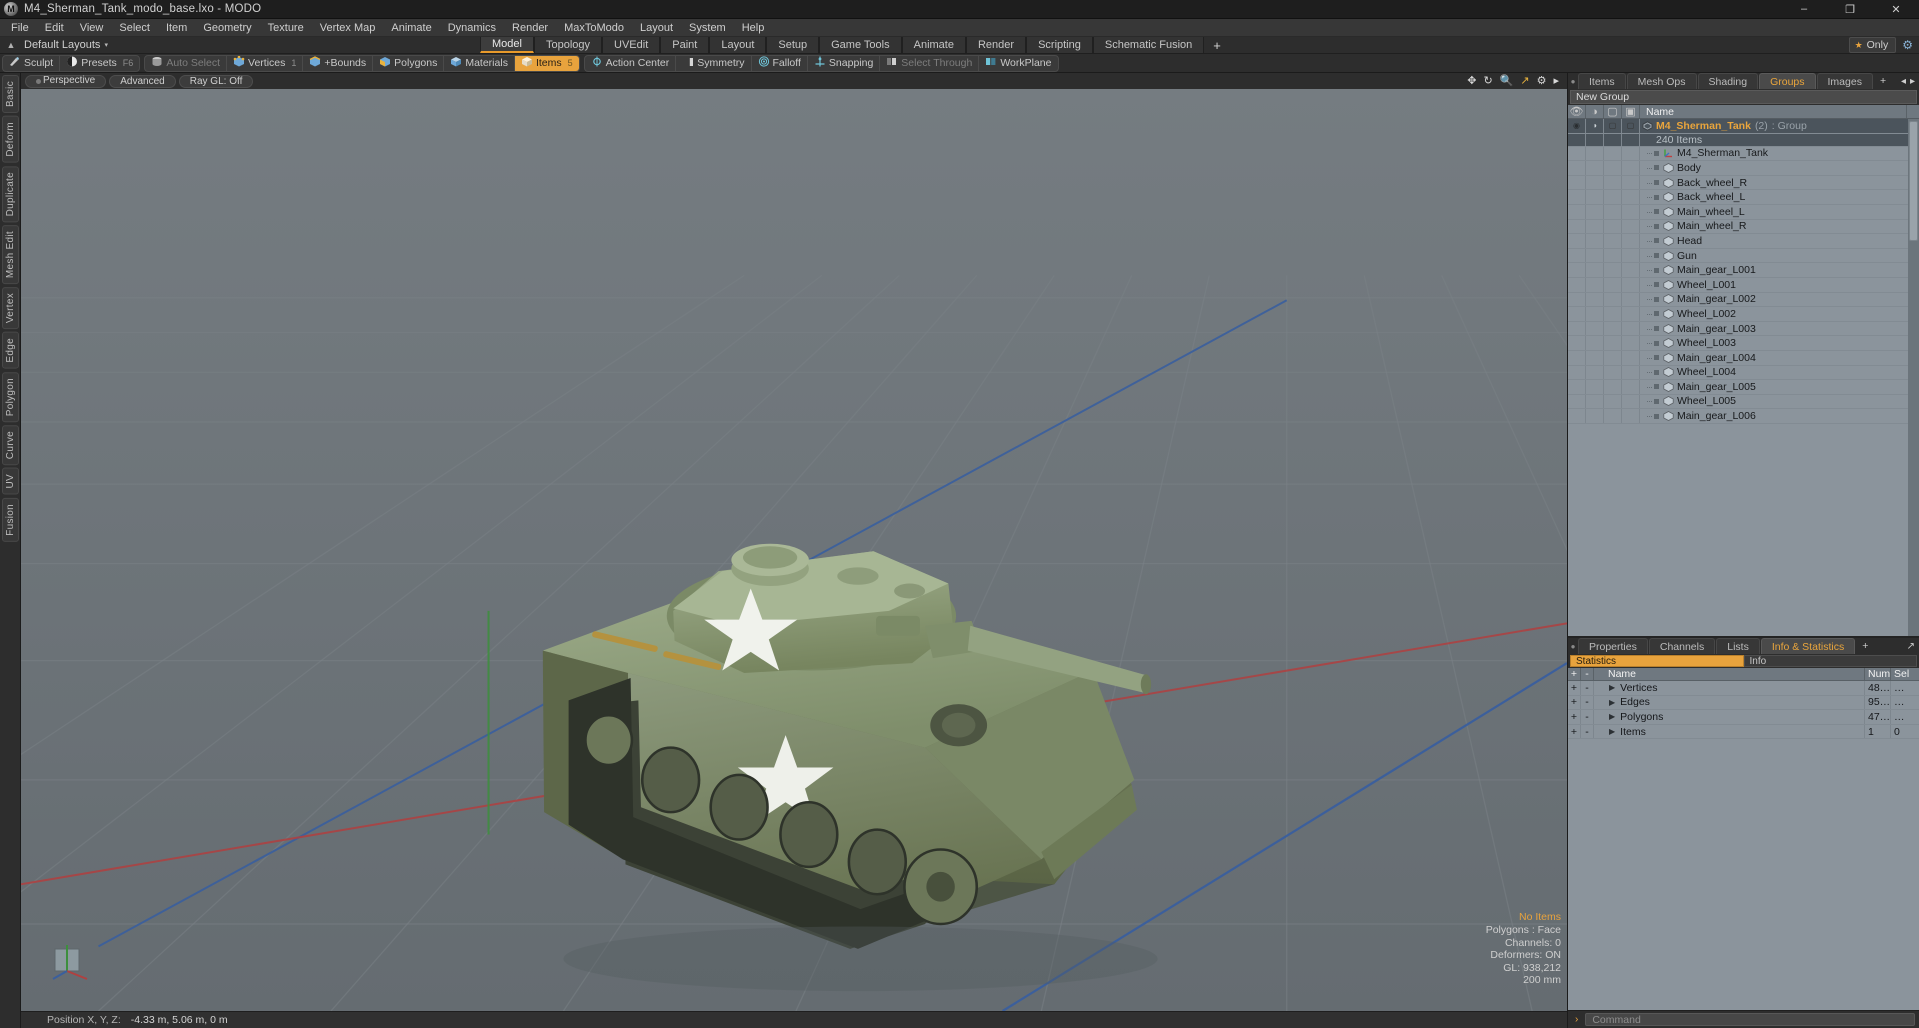 The height and width of the screenshot is (1028, 1919). What do you see at coordinates (996, 45) in the screenshot?
I see `layout-tab-render: Render` at bounding box center [996, 45].